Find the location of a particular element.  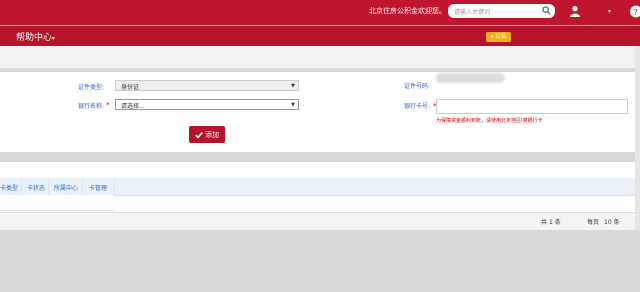

bank-name-label: 银行名称: is located at coordinates (91, 106).